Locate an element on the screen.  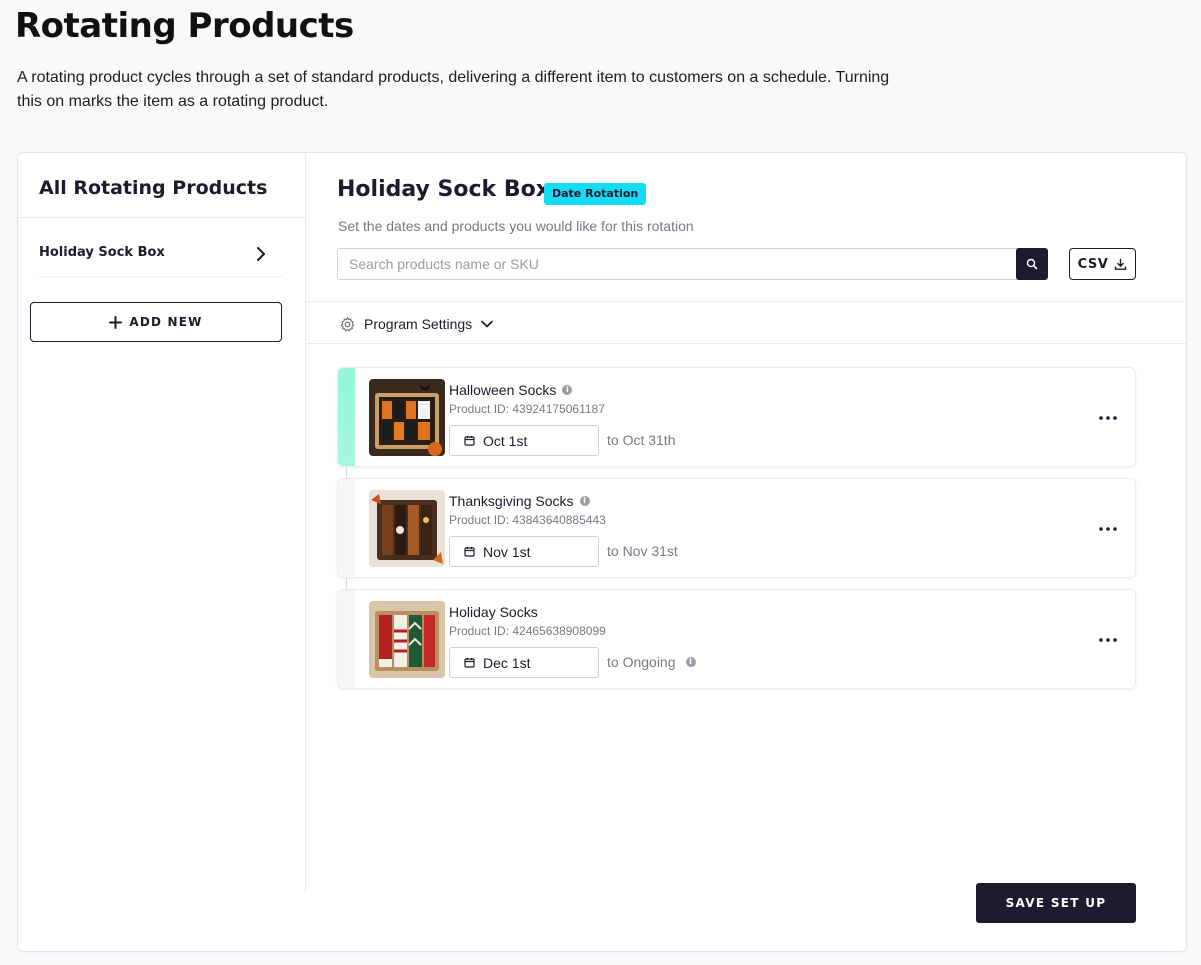
product-id: Product ID: 43843640885443 is located at coordinates (527, 520).